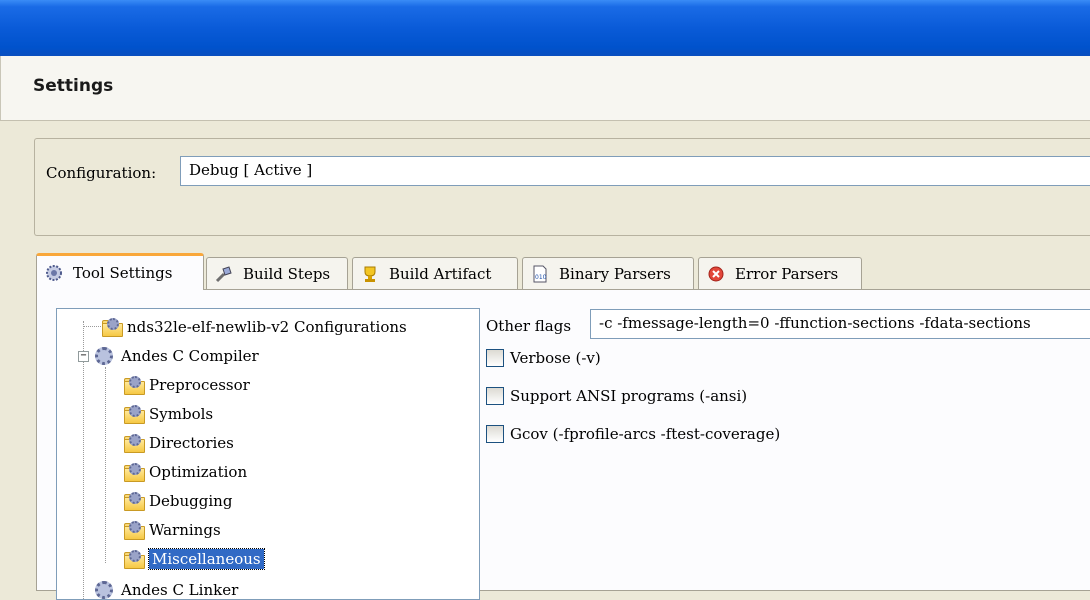 The width and height of the screenshot is (1090, 600). I want to click on ansi-checkbox: Support ANSI programs (-ansi), so click(616, 396).